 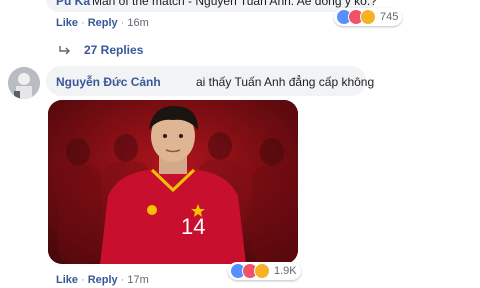 I want to click on comment-time: 16m, so click(x=137, y=23).